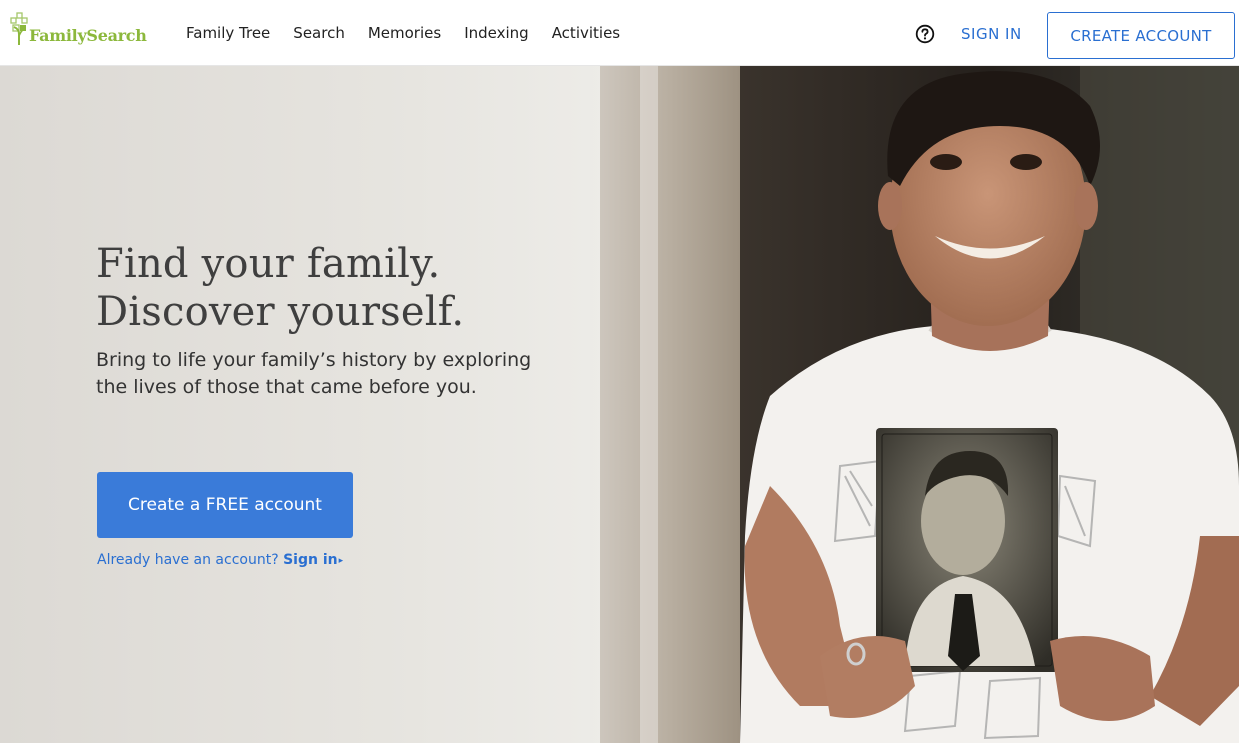 The width and height of the screenshot is (1239, 743). Describe the element at coordinates (319, 33) in the screenshot. I see `nav-search: Search` at that location.